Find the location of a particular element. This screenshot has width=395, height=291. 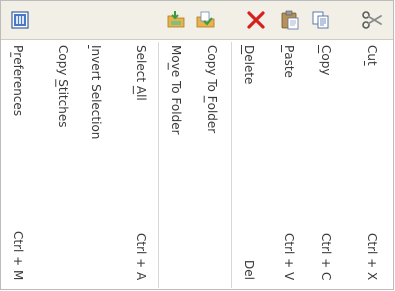

menu-item-delete: Delete Del is located at coordinates (249, 165).